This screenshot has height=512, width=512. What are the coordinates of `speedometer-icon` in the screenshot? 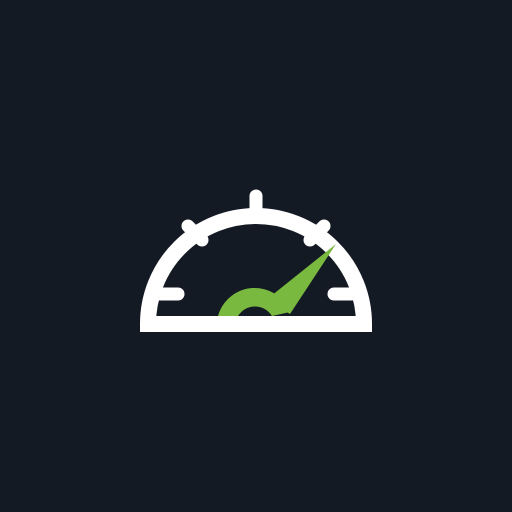 It's located at (256, 260).